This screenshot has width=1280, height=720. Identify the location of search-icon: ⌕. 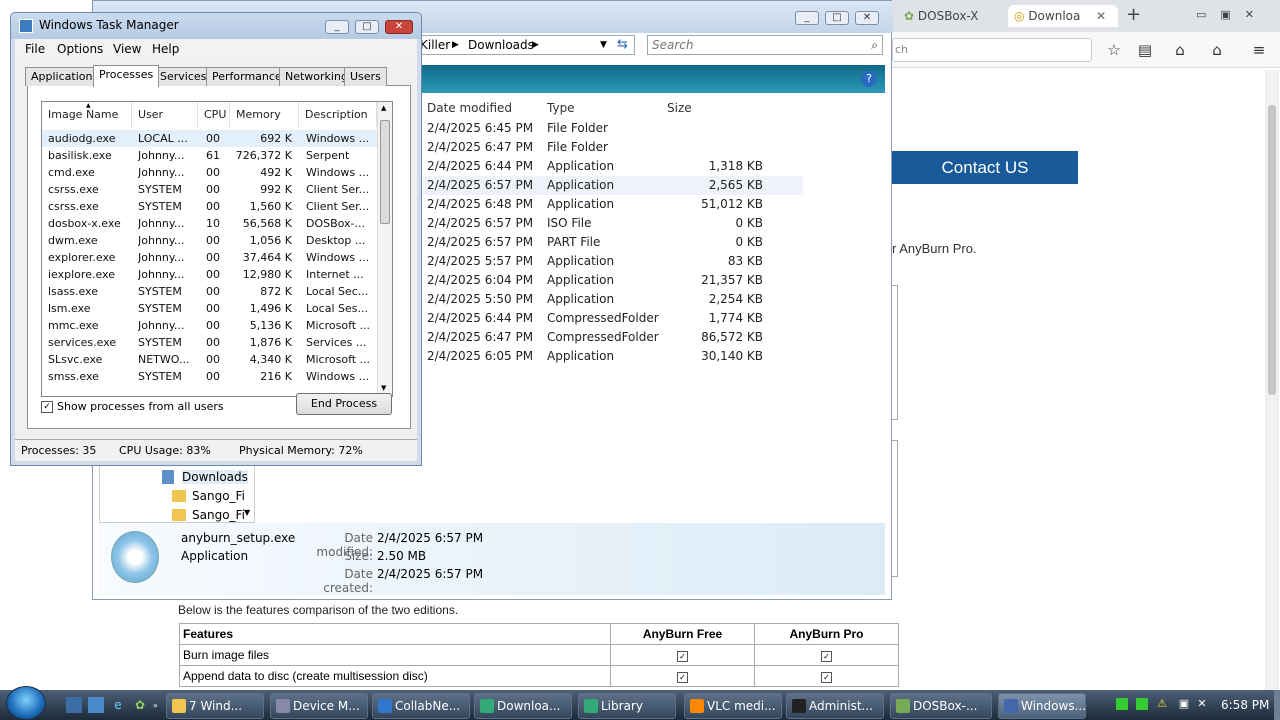
(874, 45).